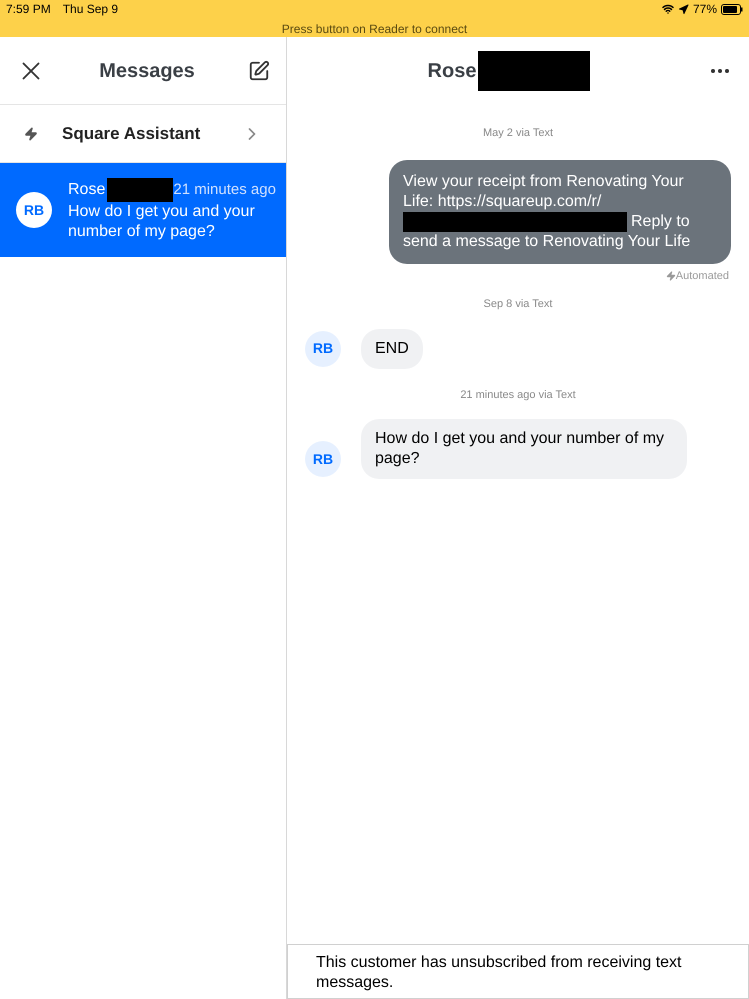  I want to click on wifi-icon, so click(668, 9).